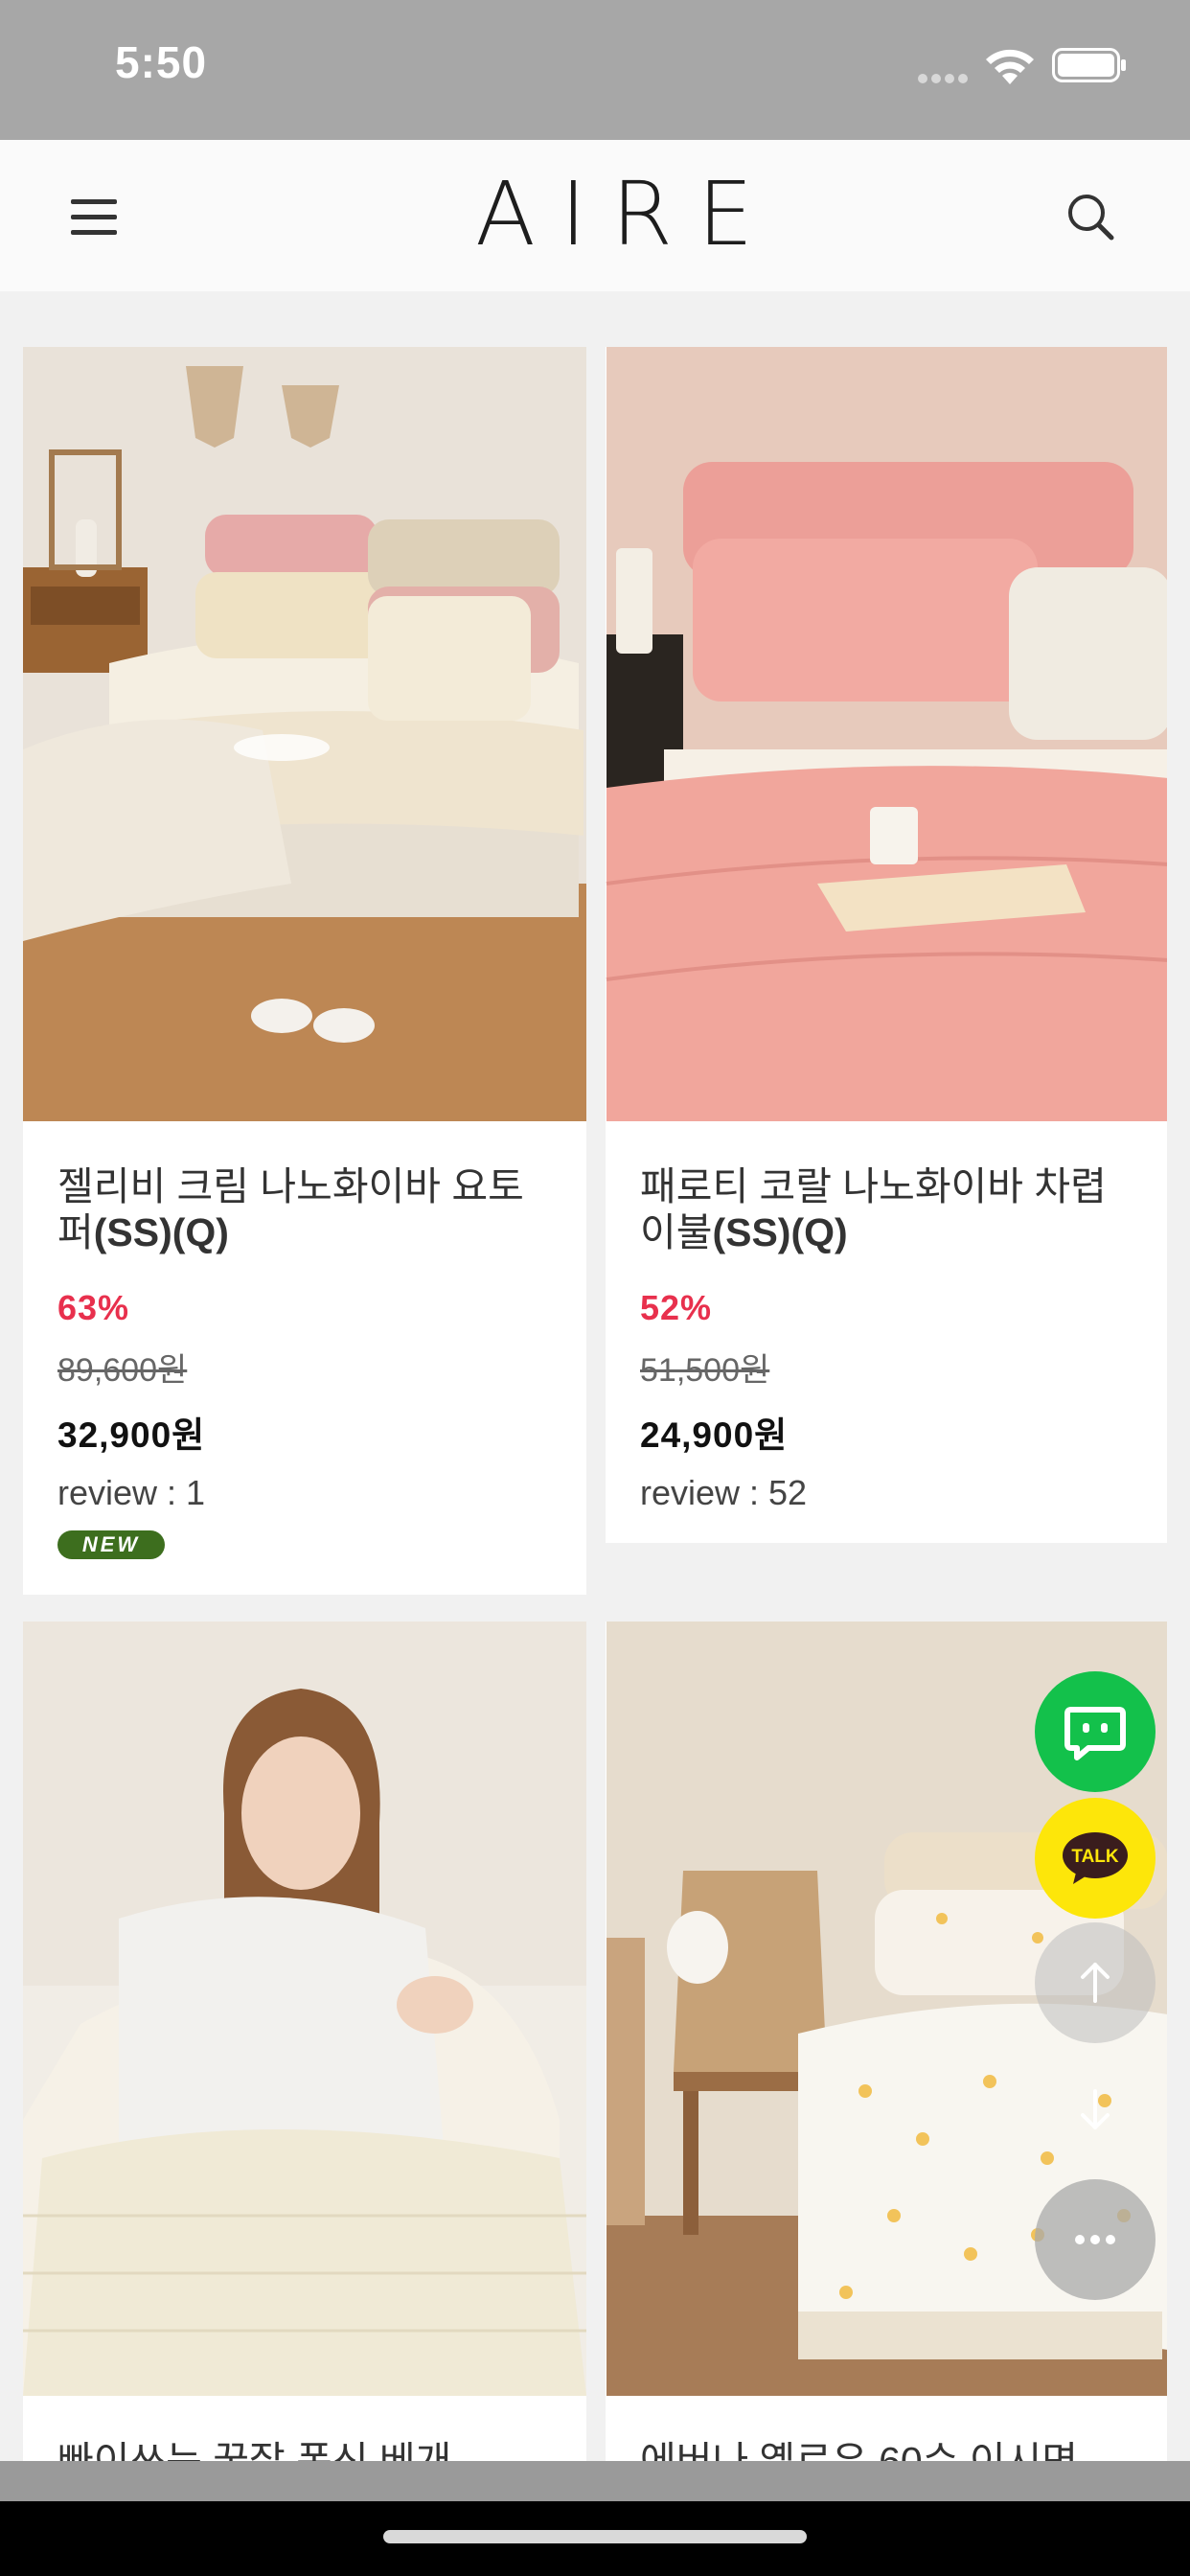 Image resolution: width=1190 pixels, height=2576 pixels. I want to click on discount-rate: 63%, so click(93, 1307).